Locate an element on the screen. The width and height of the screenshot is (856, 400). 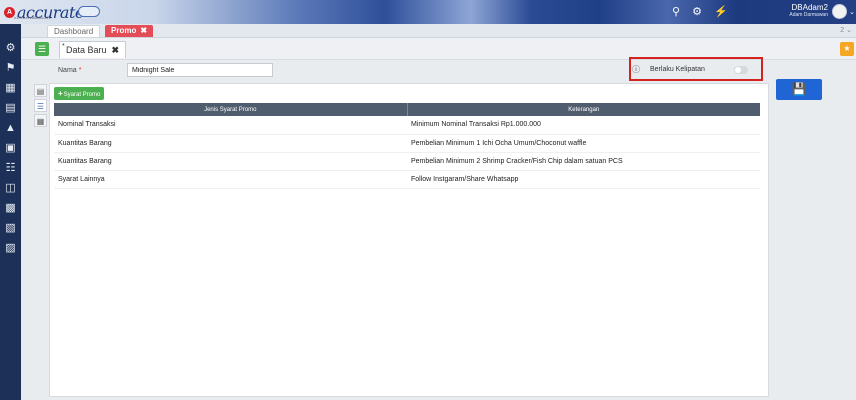
toggle-knob is located at coordinates (738, 70).